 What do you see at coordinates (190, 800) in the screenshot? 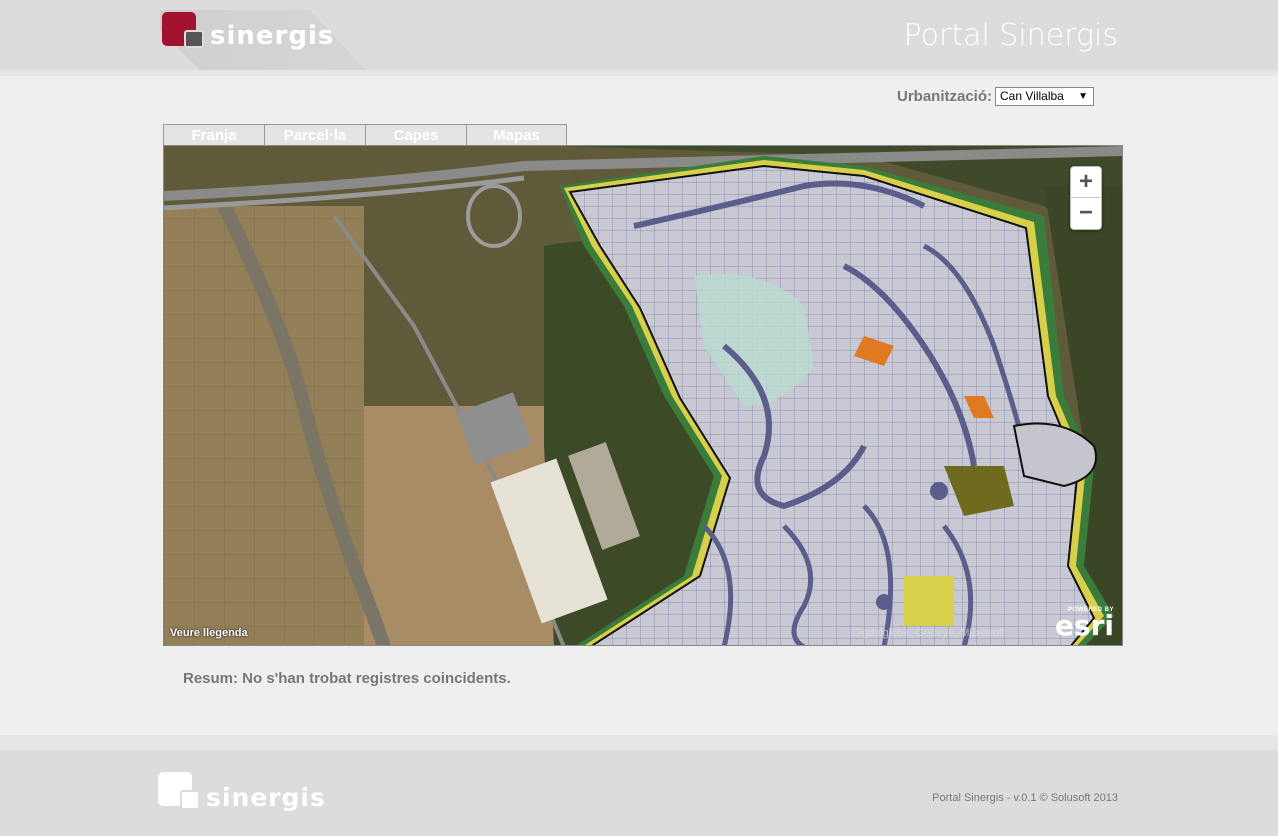
I see `footer-logo-small-square-icon` at bounding box center [190, 800].